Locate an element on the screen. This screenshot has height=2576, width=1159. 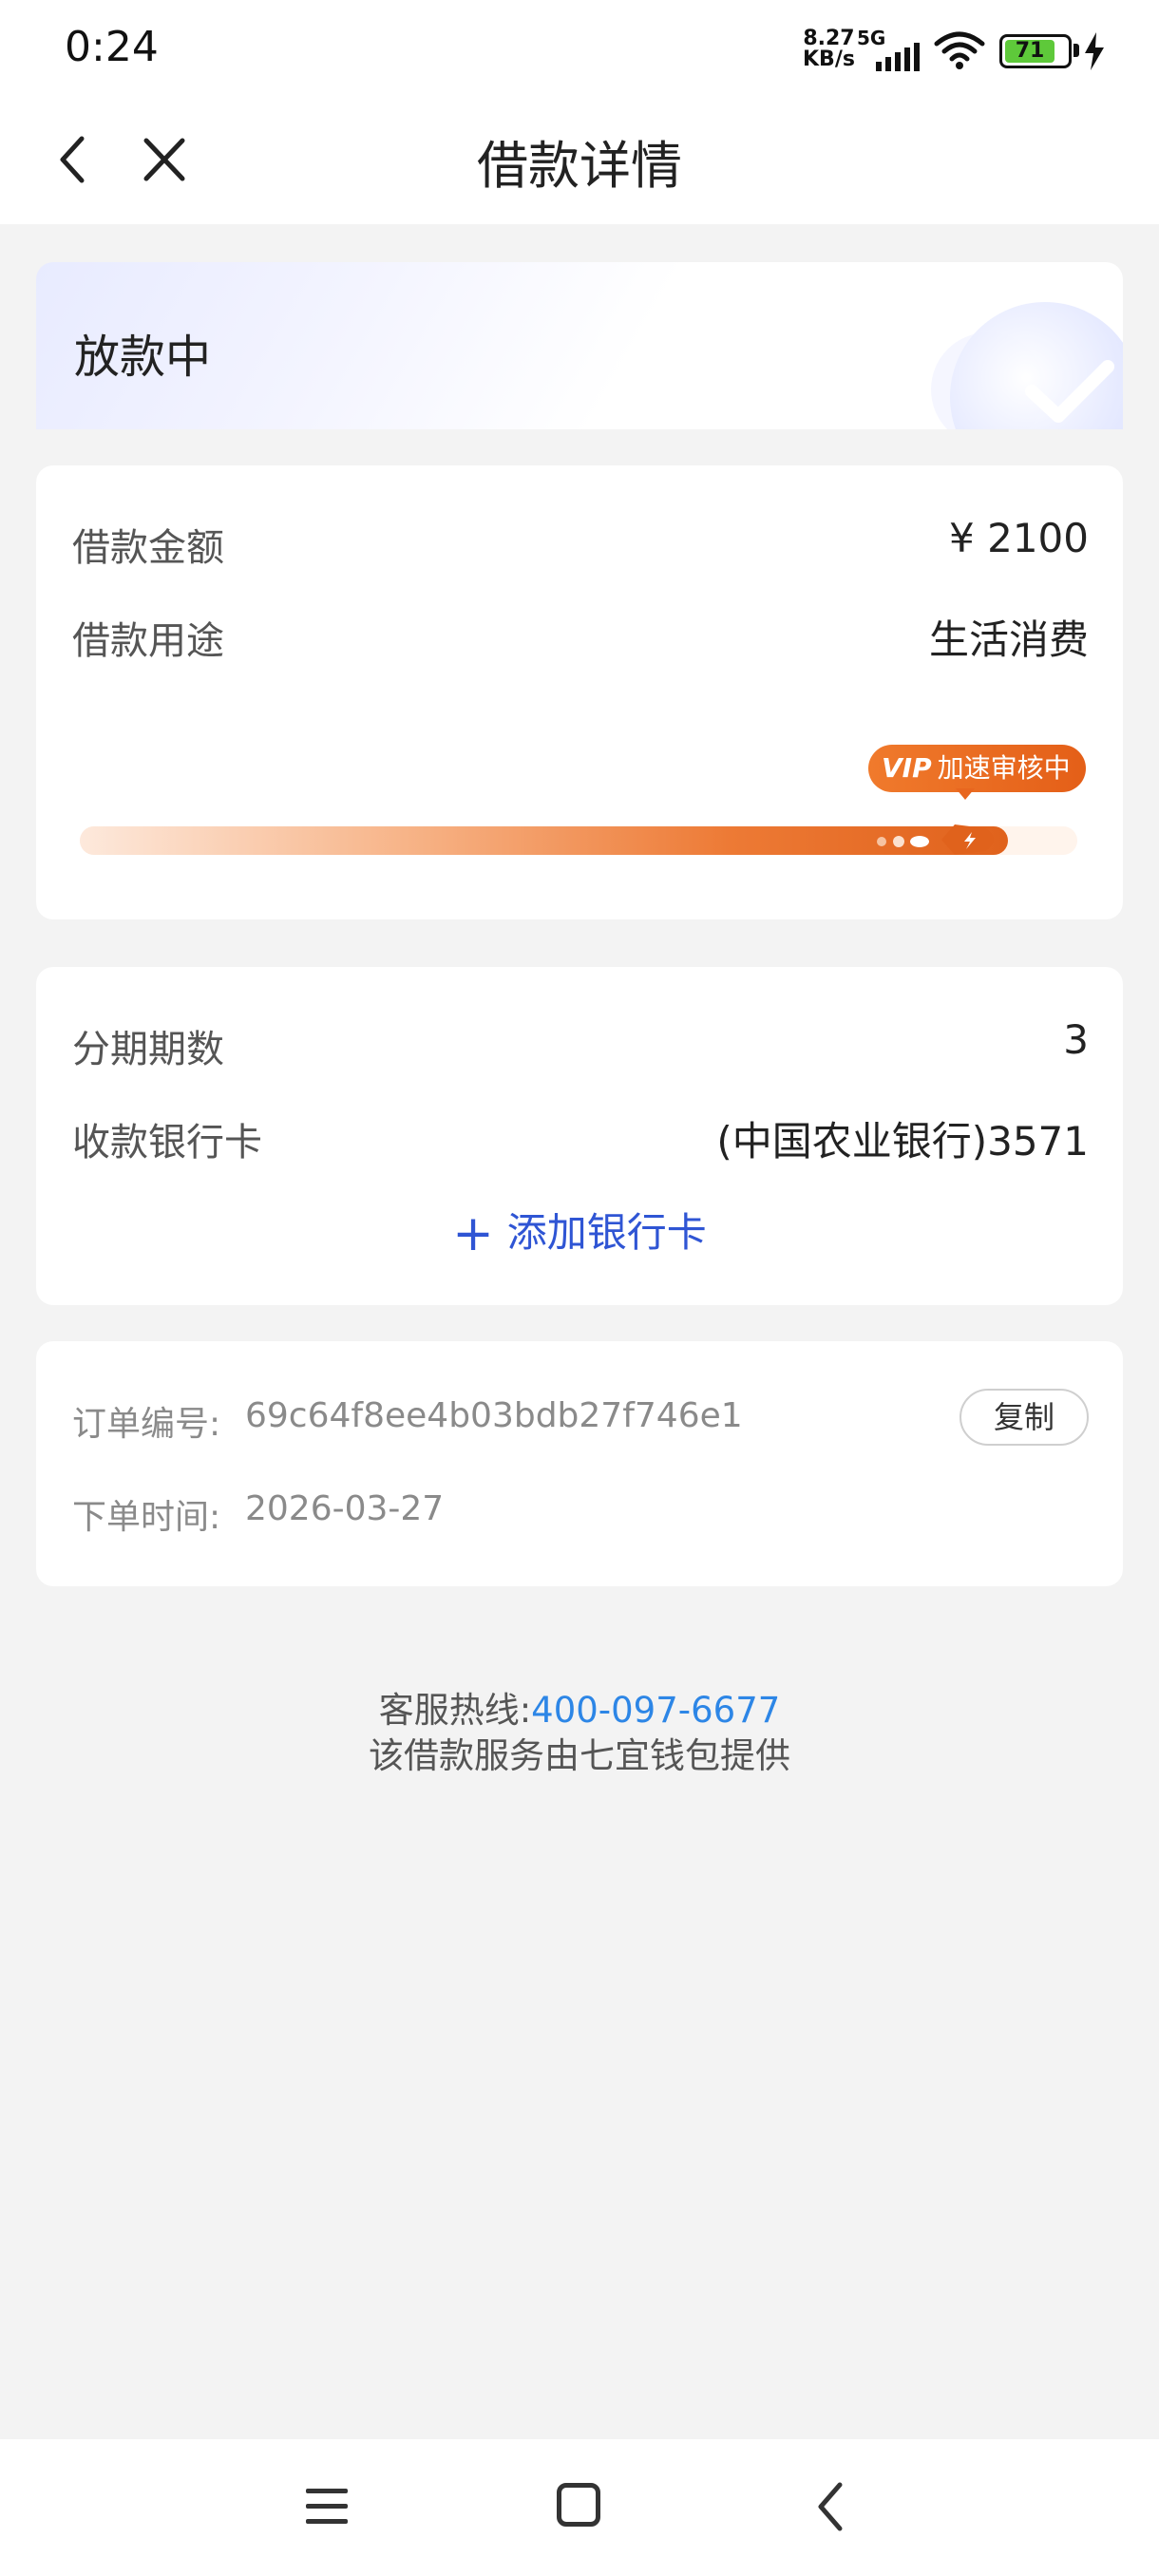
signal-icon is located at coordinates (898, 57).